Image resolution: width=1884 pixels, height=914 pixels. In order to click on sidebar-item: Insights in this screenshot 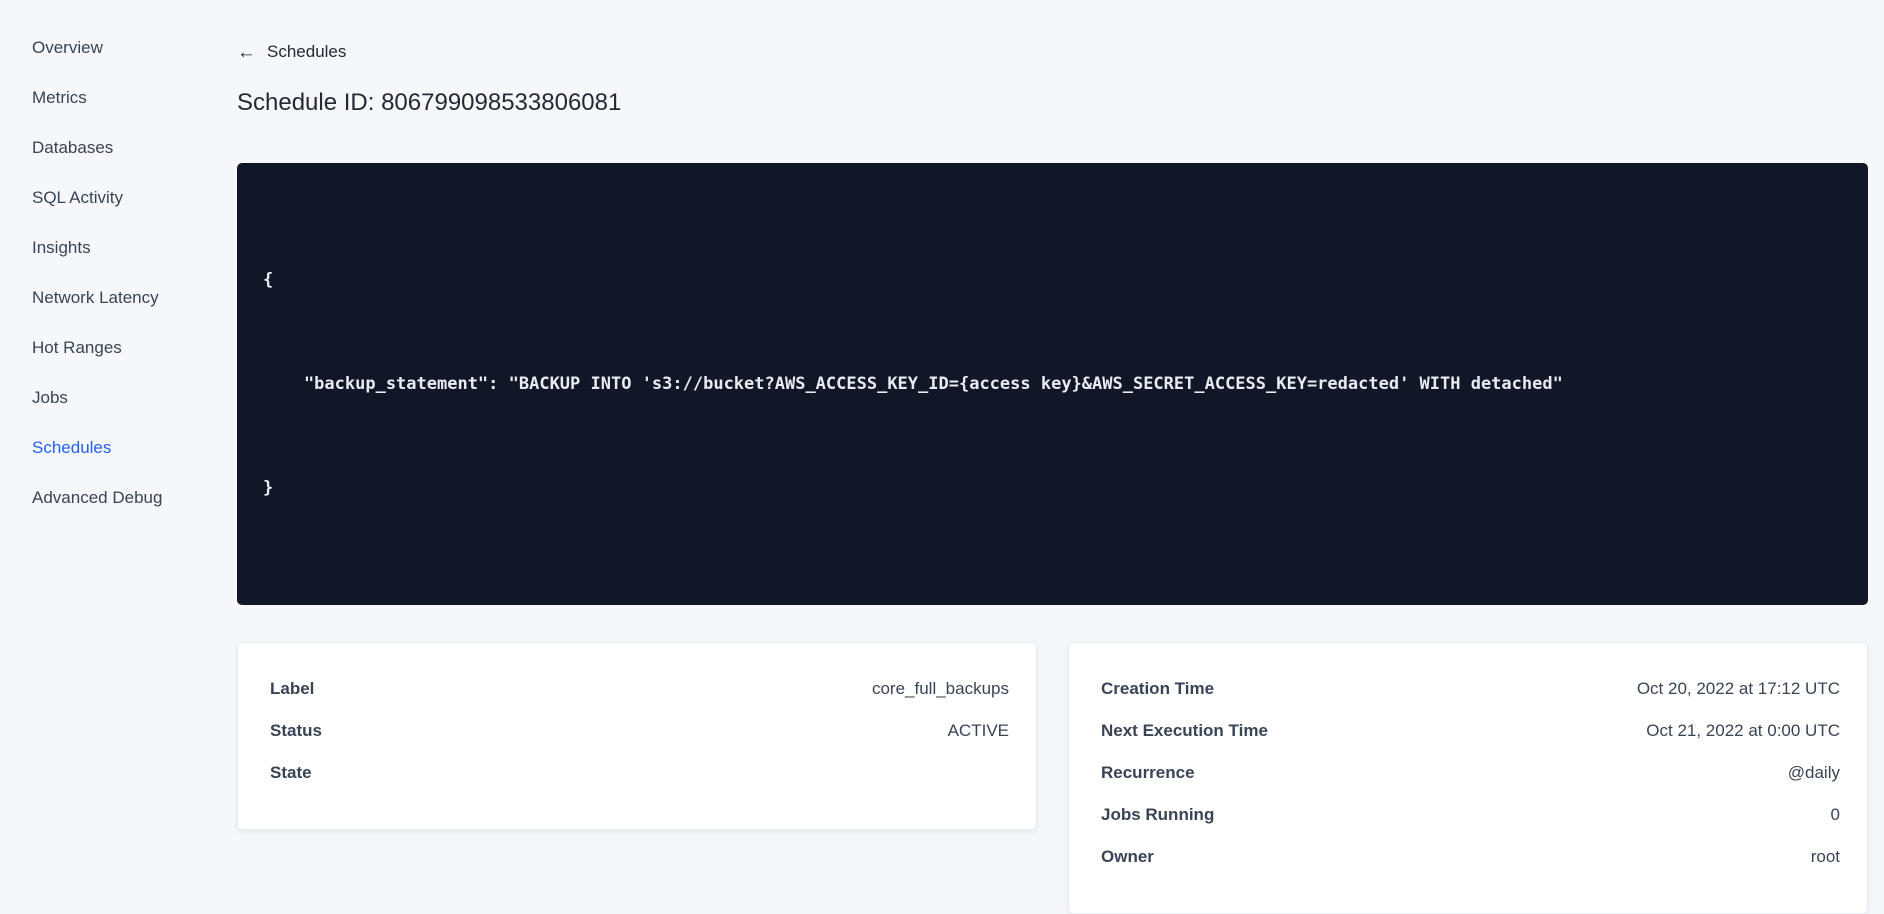, I will do `click(118, 248)`.